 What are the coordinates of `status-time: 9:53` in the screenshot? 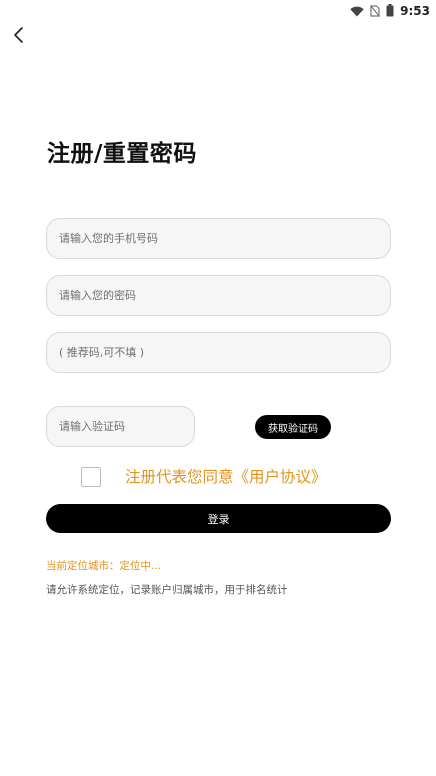 It's located at (415, 11).